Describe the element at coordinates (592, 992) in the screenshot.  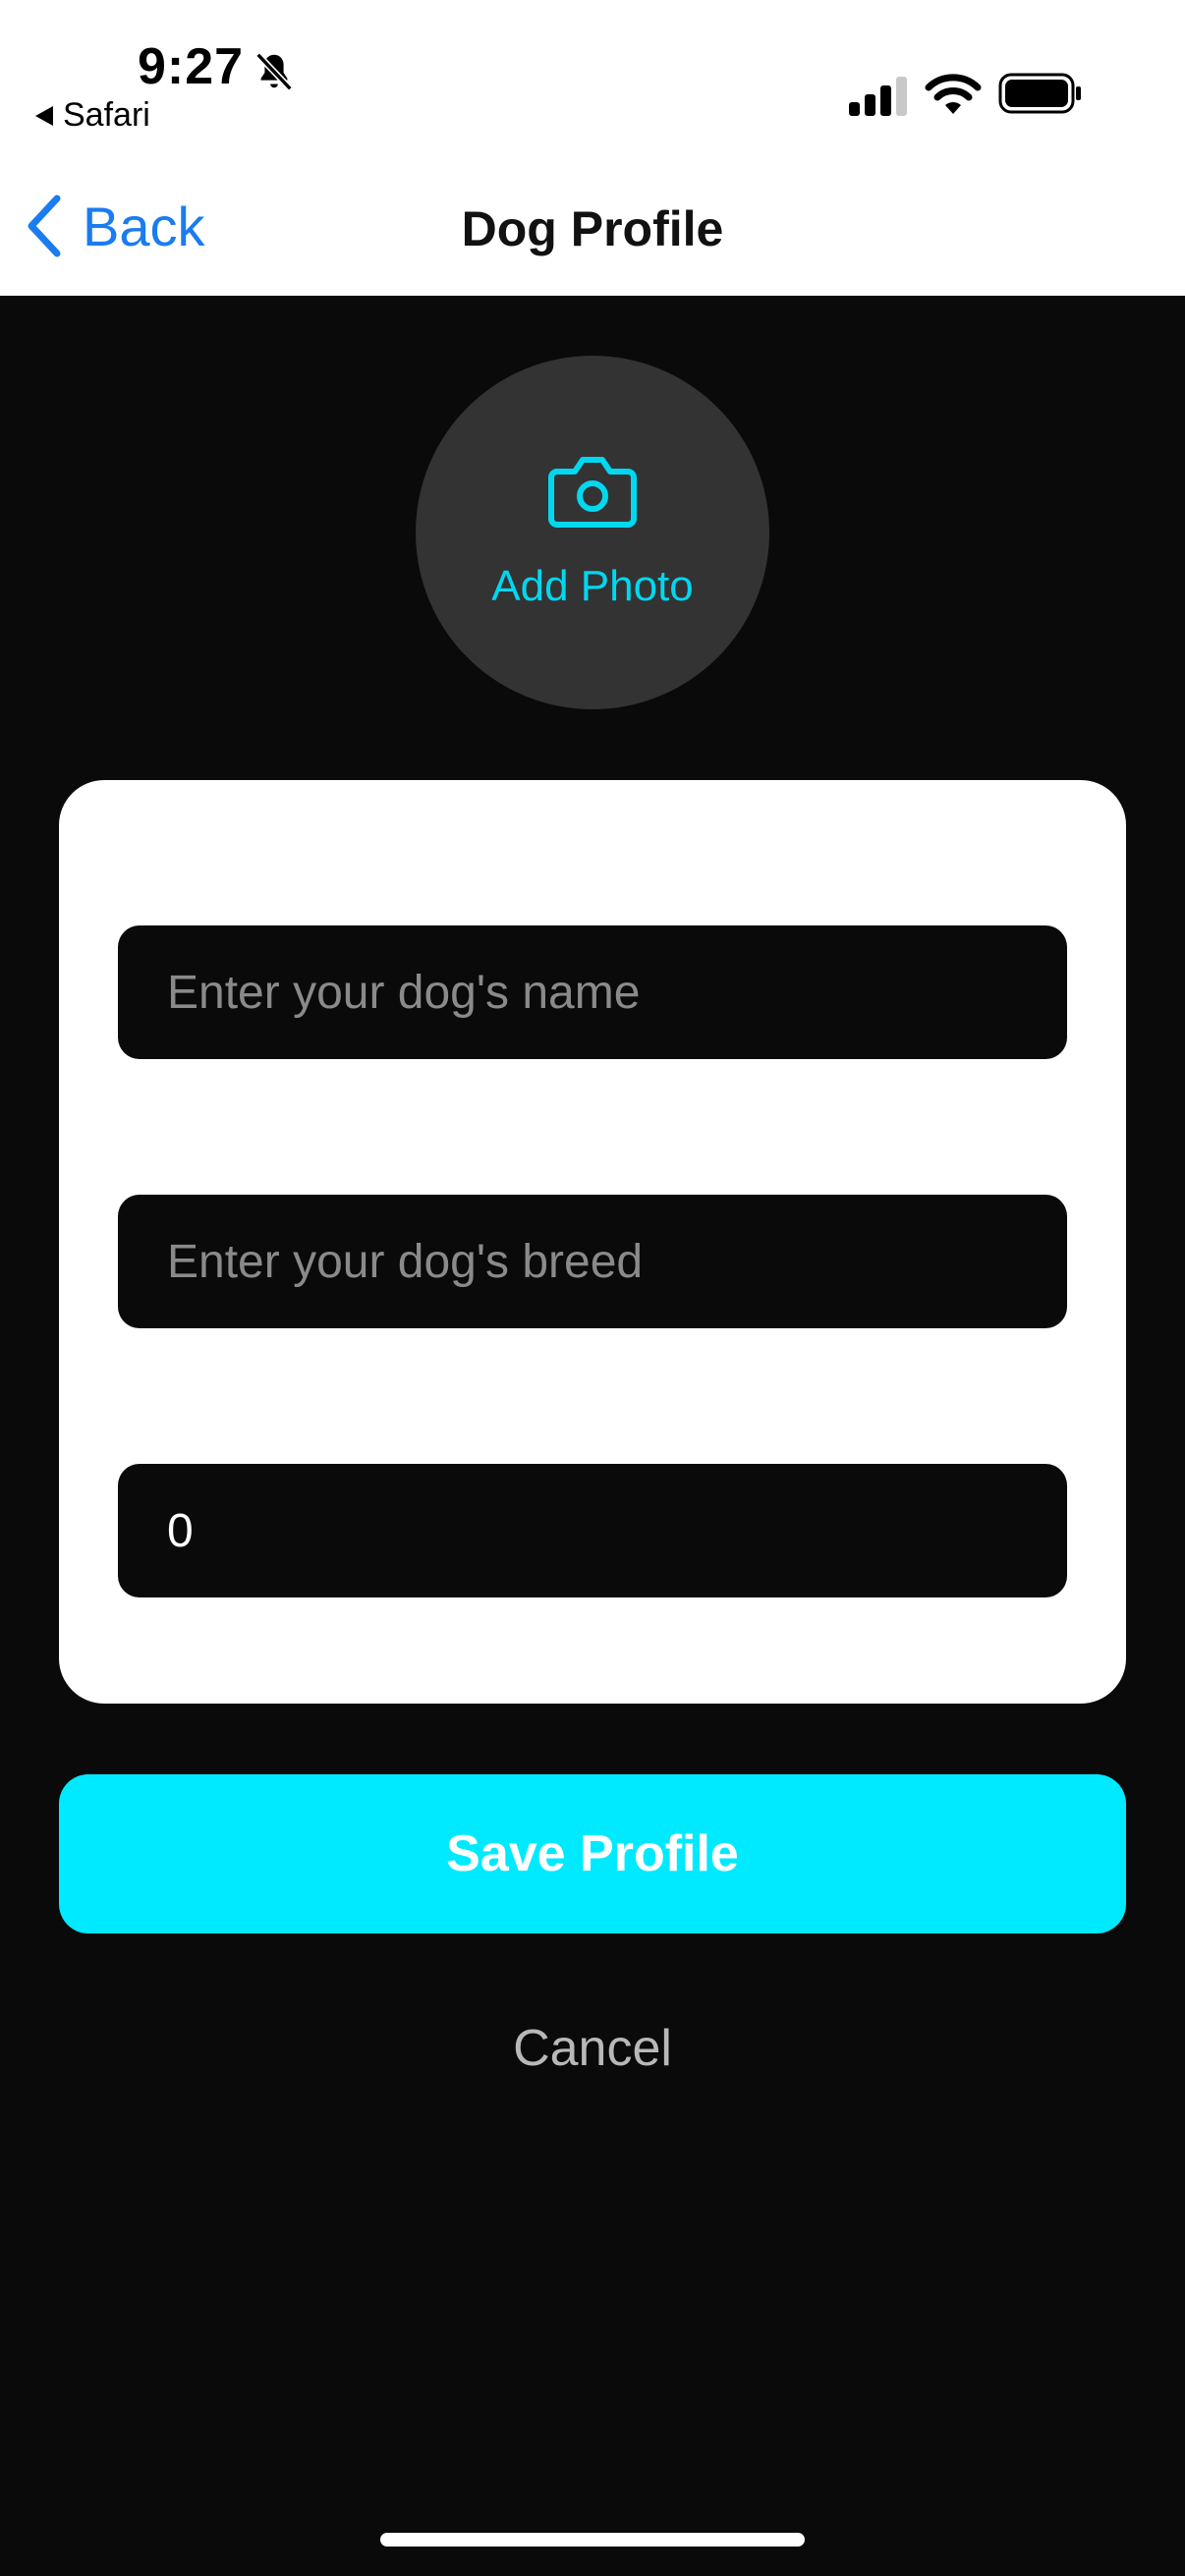
I see `dog-name-input` at that location.